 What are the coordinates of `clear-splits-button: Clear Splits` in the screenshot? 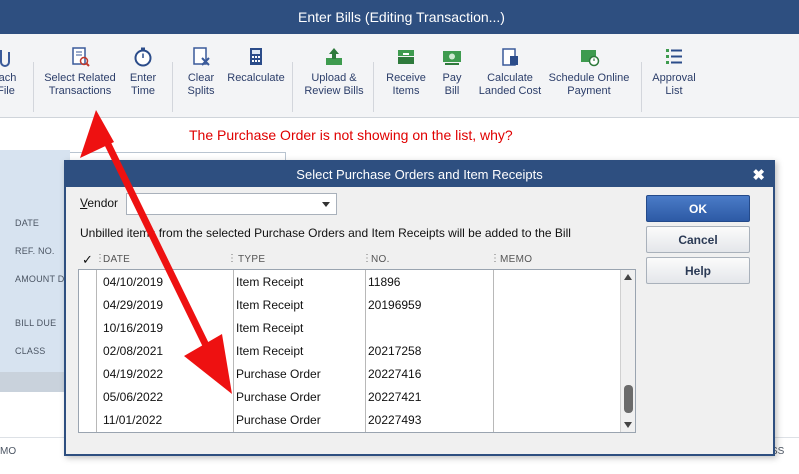 It's located at (201, 78).